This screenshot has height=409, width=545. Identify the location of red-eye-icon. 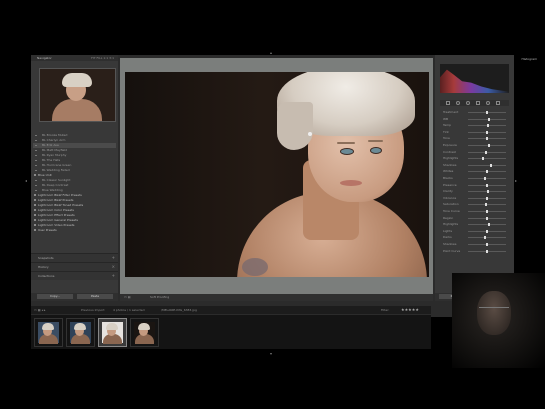
(468, 103).